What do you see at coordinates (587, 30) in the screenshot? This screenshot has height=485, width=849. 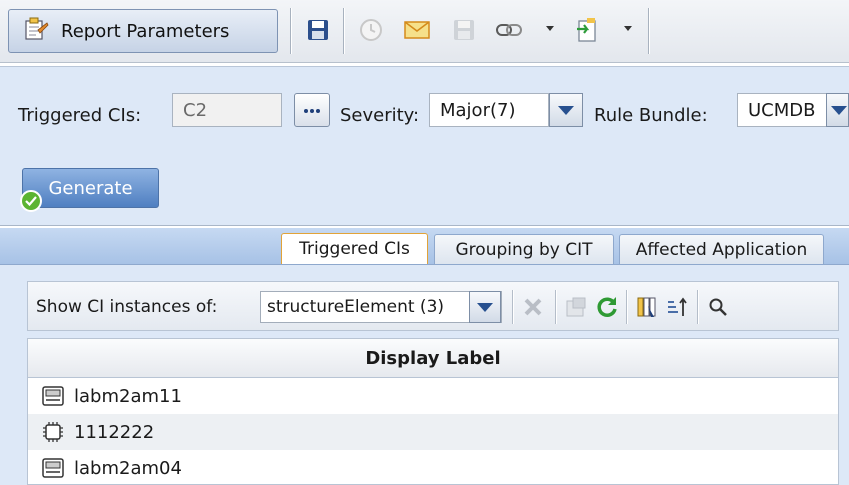 I see `export-icon` at bounding box center [587, 30].